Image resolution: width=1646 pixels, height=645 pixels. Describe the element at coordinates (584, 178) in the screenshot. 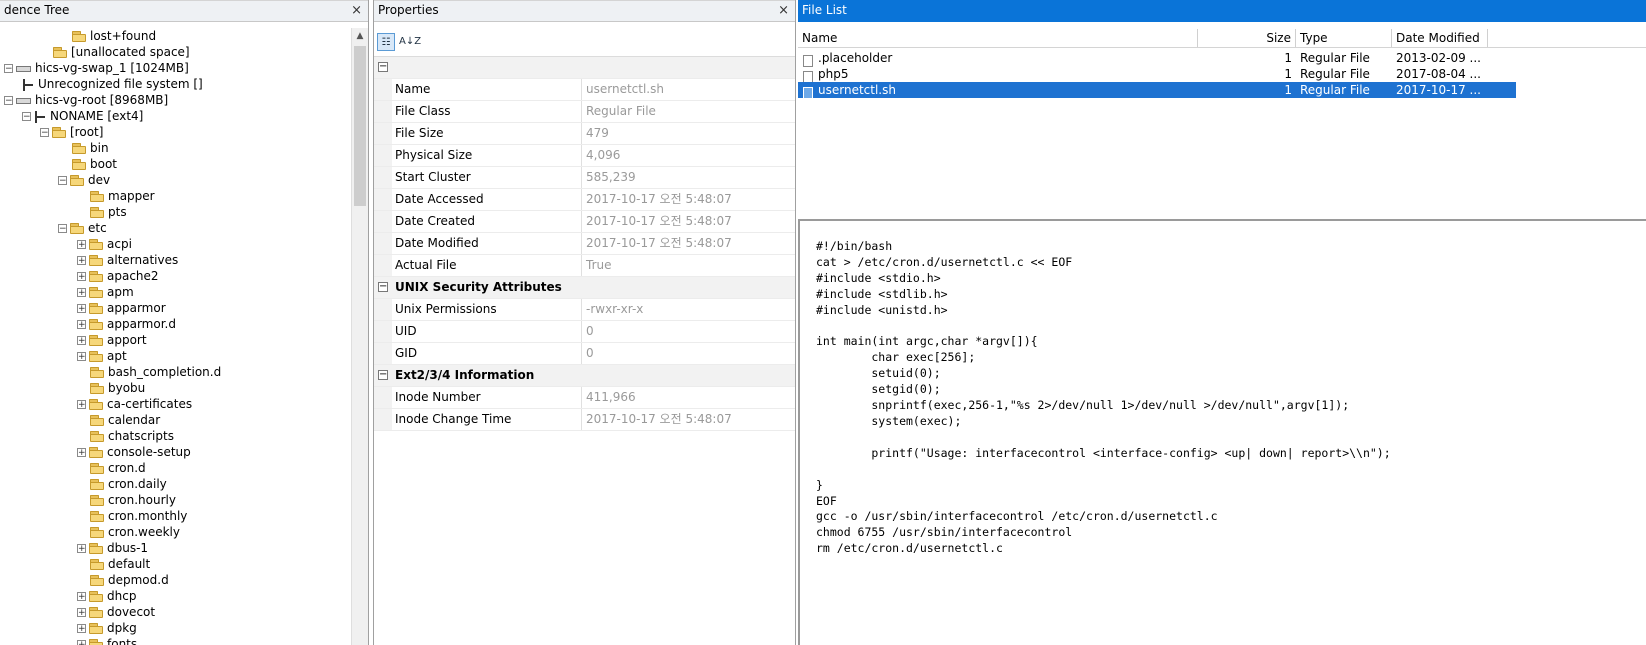

I see `property-row: Start Cluster 585,239` at that location.